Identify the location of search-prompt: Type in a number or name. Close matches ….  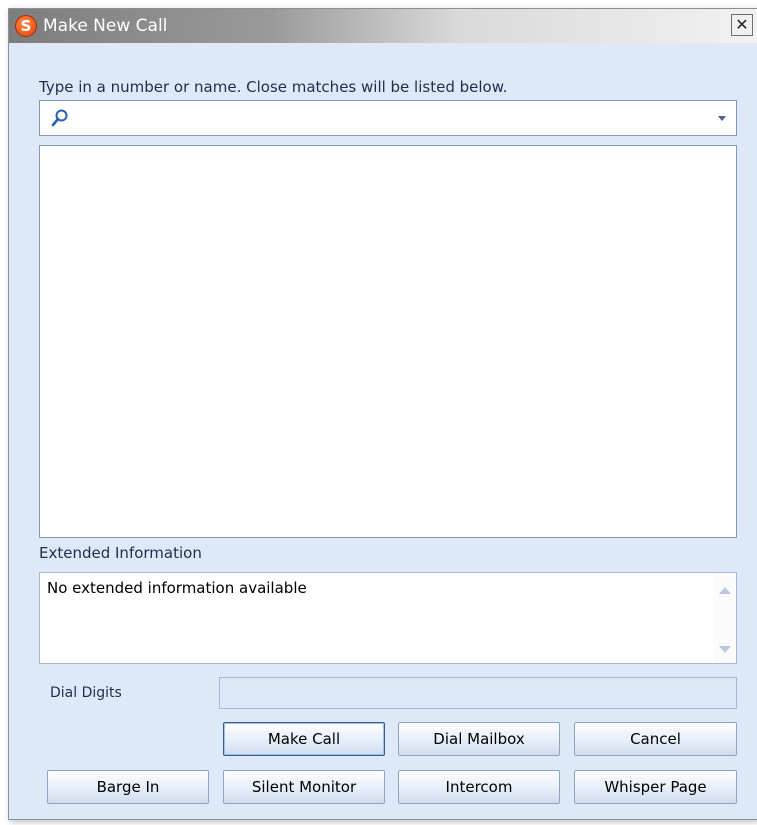
(273, 87).